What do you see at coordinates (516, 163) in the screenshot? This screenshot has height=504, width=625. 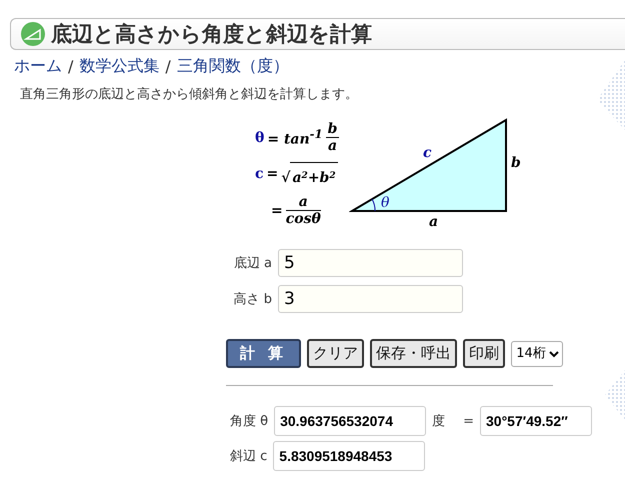 I see `side-label: b` at bounding box center [516, 163].